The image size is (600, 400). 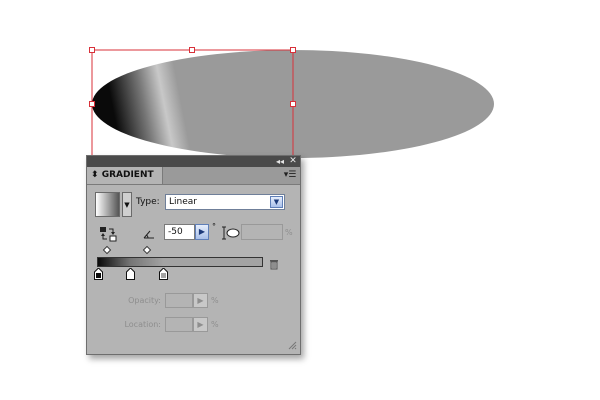 What do you see at coordinates (144, 300) in the screenshot?
I see `opacity-label: Opacity:` at bounding box center [144, 300].